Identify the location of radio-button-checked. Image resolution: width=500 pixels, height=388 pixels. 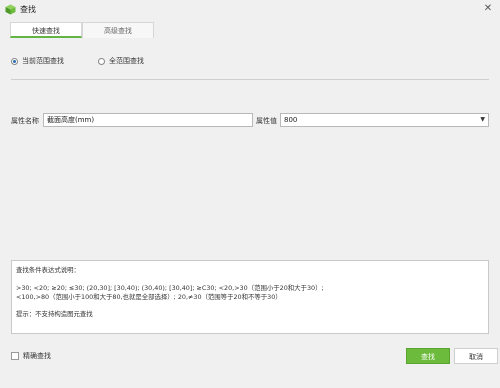
(14, 61).